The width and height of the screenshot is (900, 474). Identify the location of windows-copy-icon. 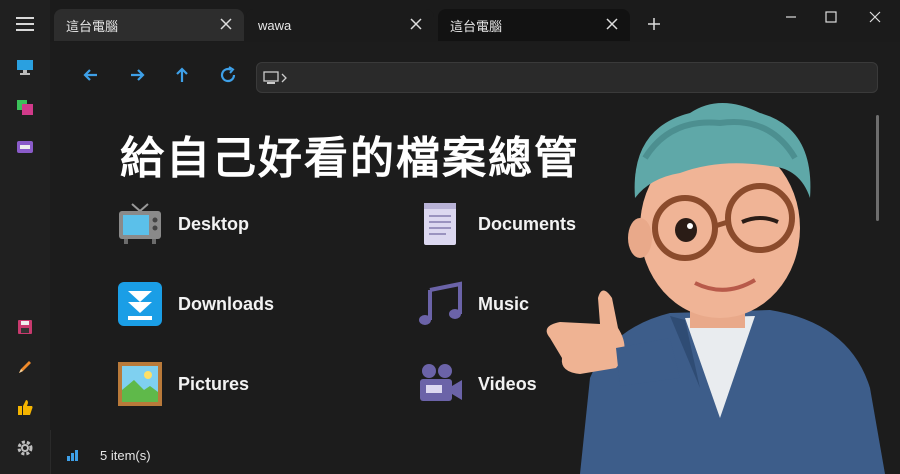
(25, 107).